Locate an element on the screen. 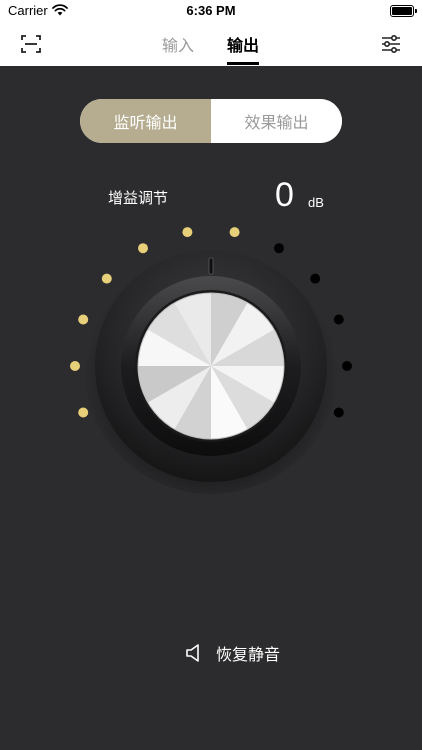  restore-mute-button: 恢复静音 is located at coordinates (232, 653).